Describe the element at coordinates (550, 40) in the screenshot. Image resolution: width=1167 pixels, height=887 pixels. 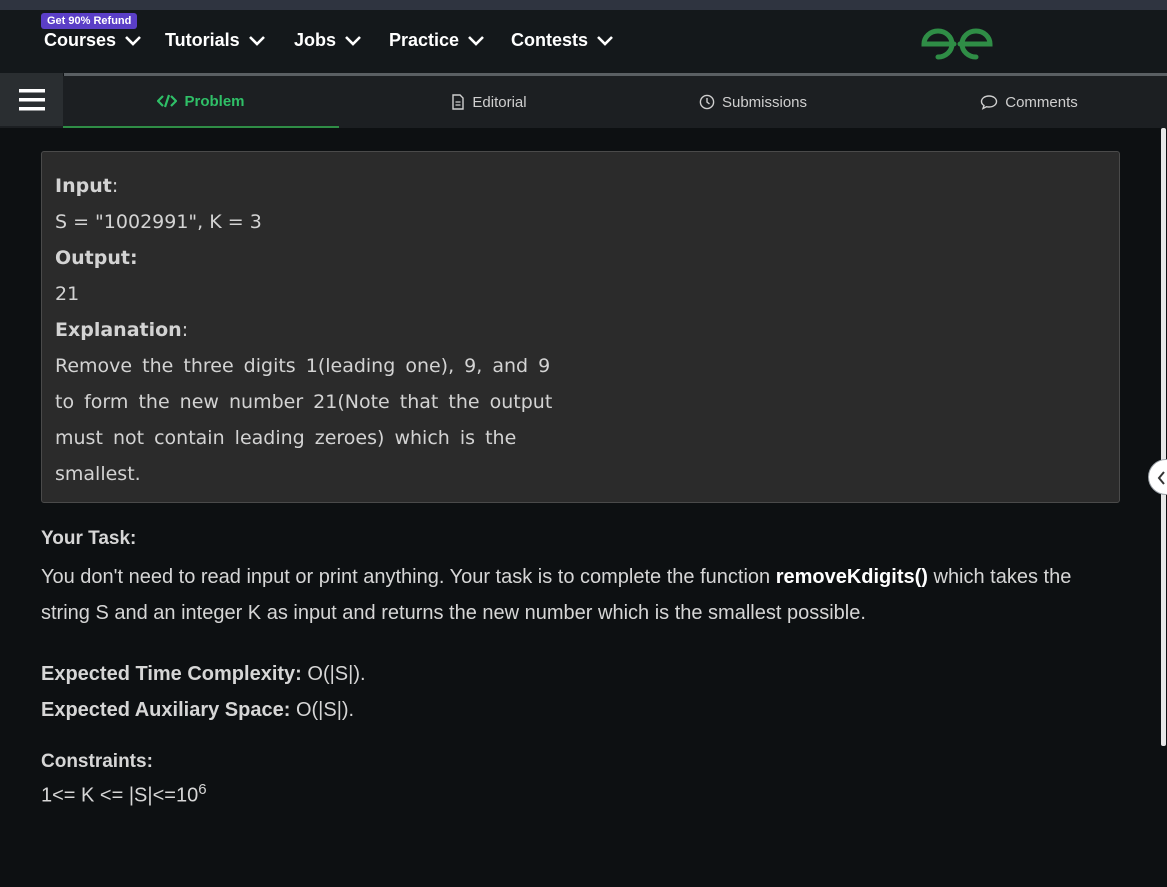
I see `nav-contests-label: Contests` at that location.